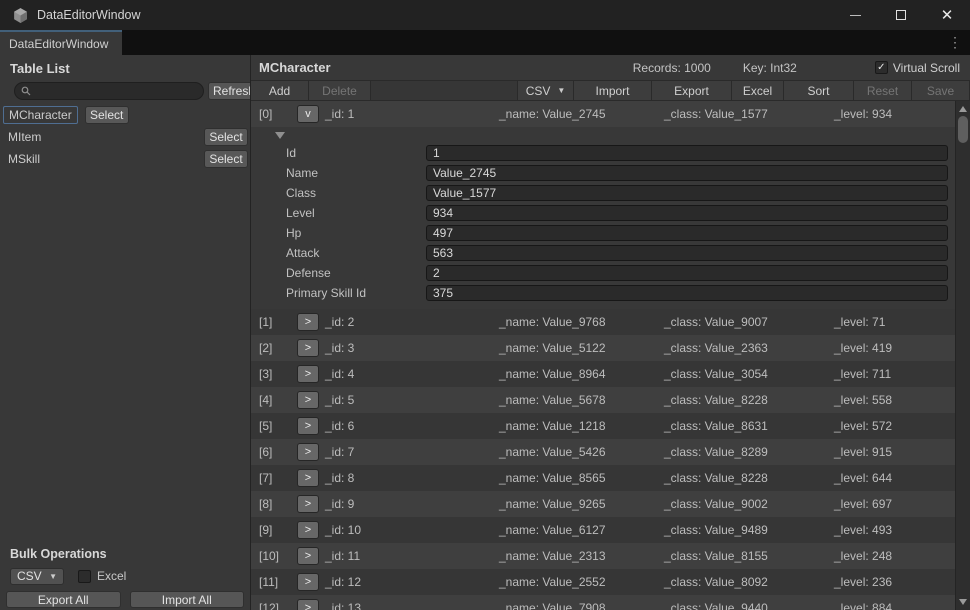 This screenshot has height=610, width=970. Describe the element at coordinates (61, 42) in the screenshot. I see `tab-data-editor-window: DataEditorWindow` at that location.